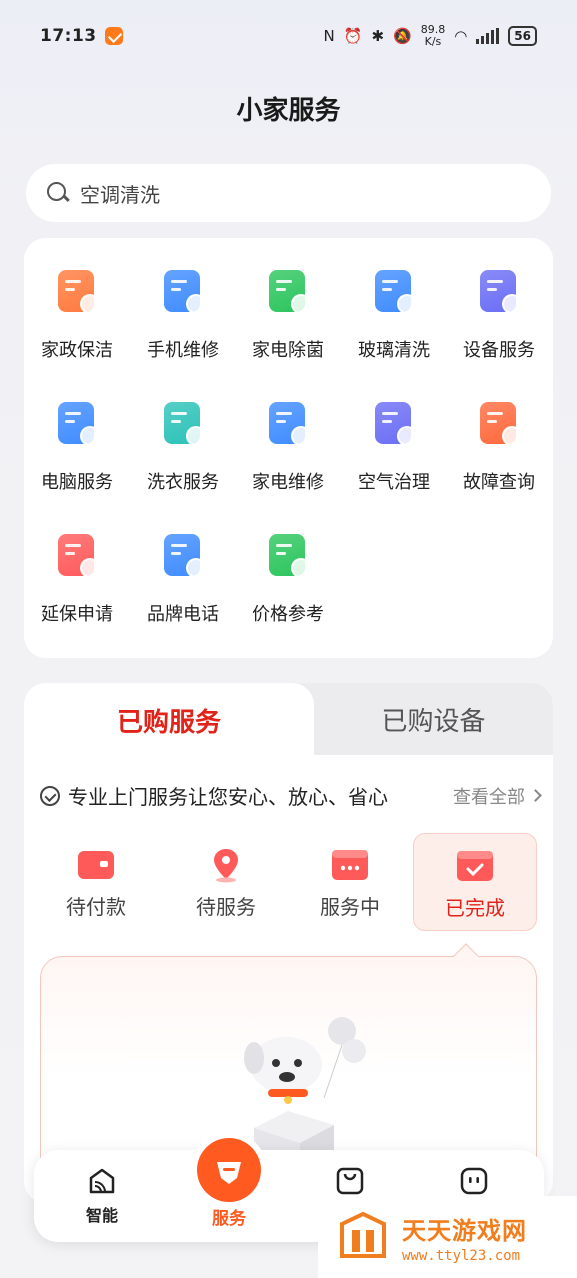 This screenshot has height=1278, width=577. What do you see at coordinates (77, 614) in the screenshot?
I see `service-label: 延保申请` at bounding box center [77, 614].